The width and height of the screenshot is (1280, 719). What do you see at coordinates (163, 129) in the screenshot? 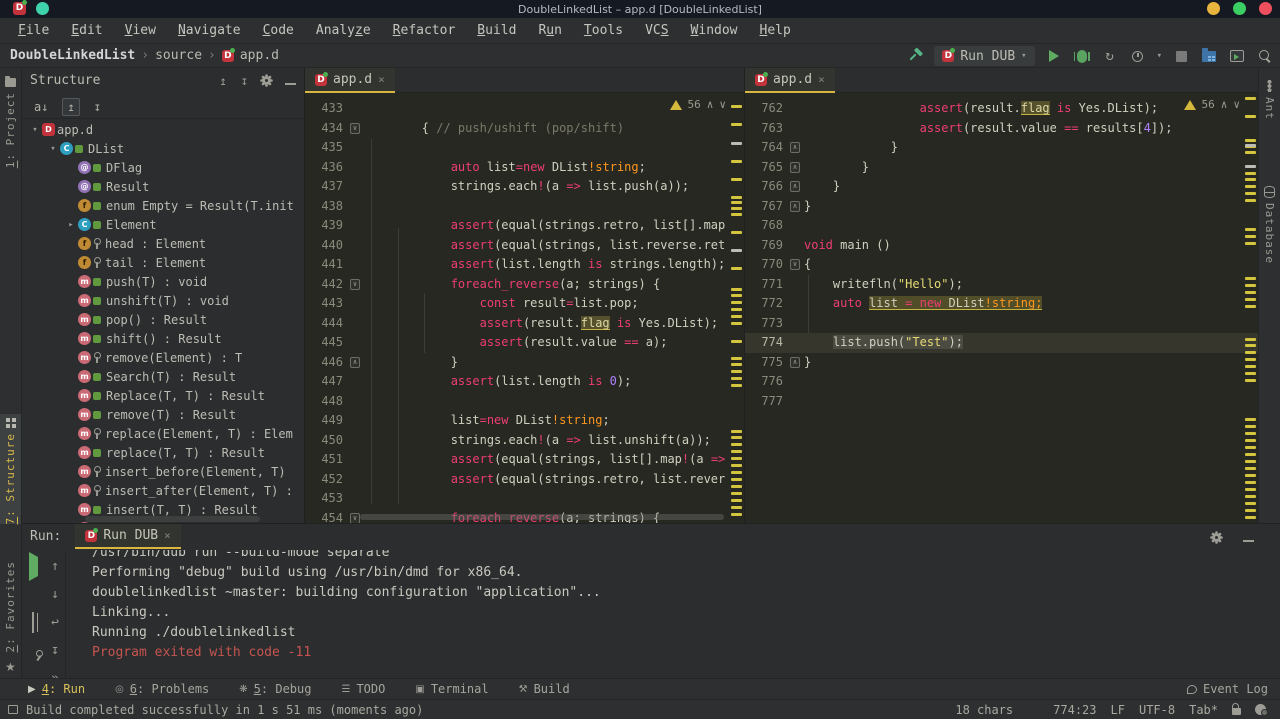
I see `tree-item: ▾ Dapp.d` at bounding box center [163, 129].